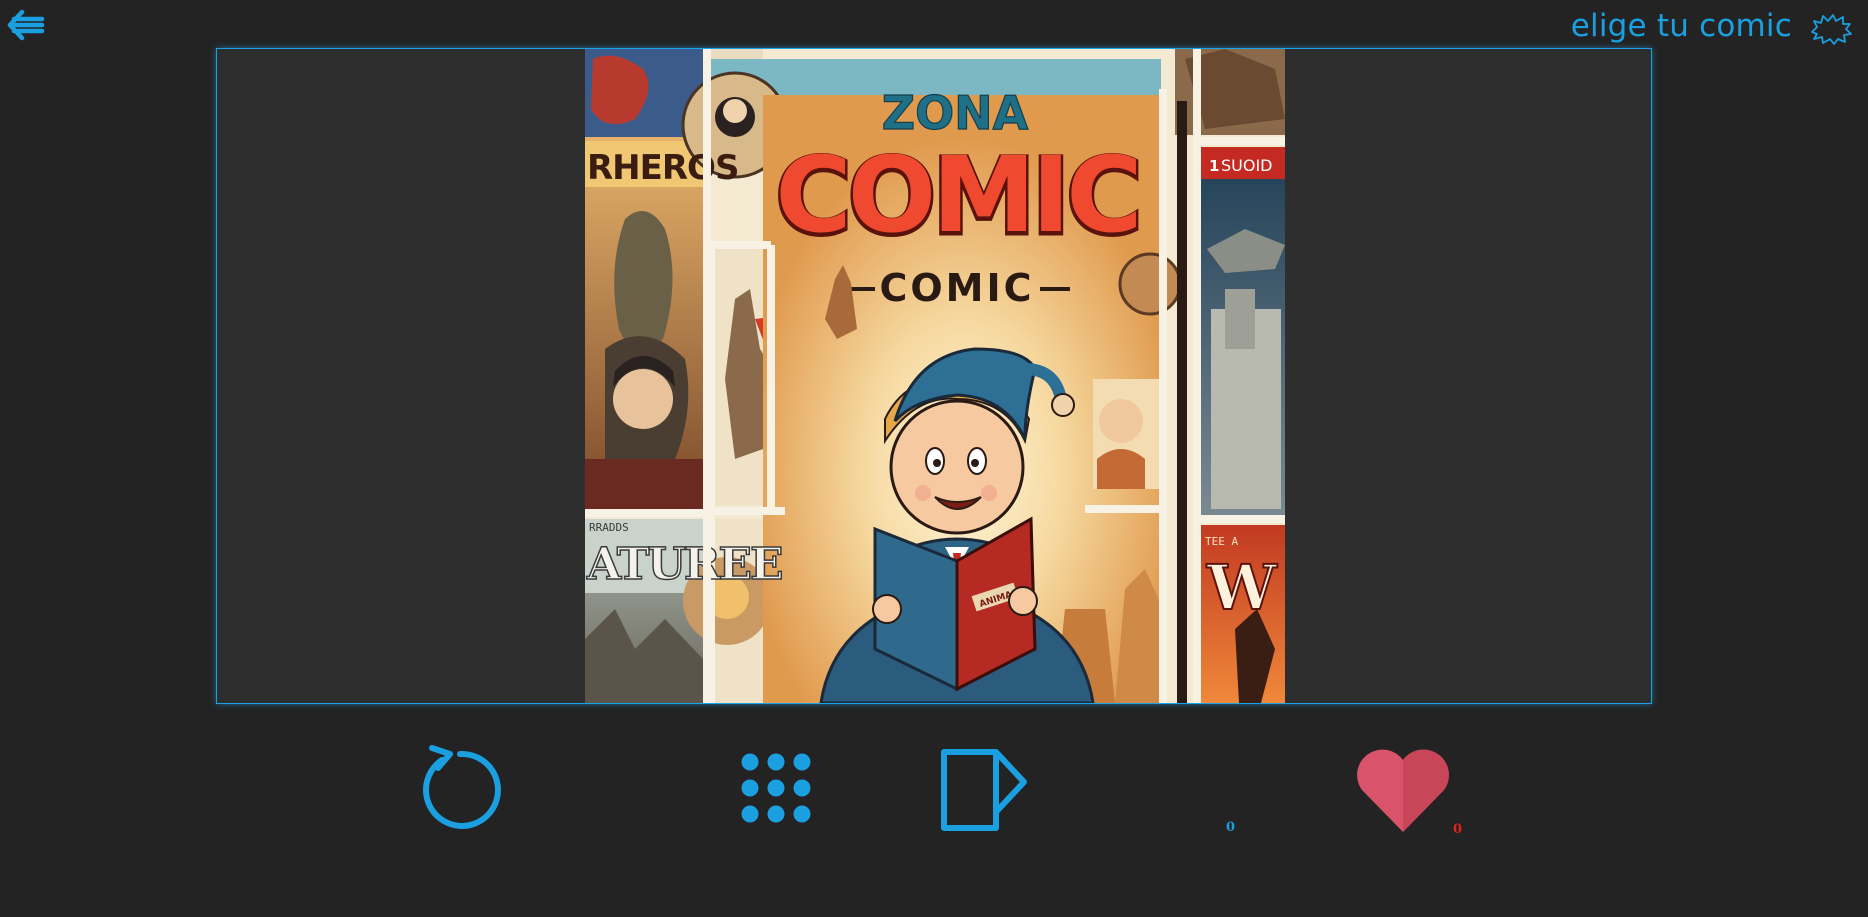 This screenshot has height=917, width=1868. I want to click on cover-right-panel-text: SUOID, so click(1247, 165).